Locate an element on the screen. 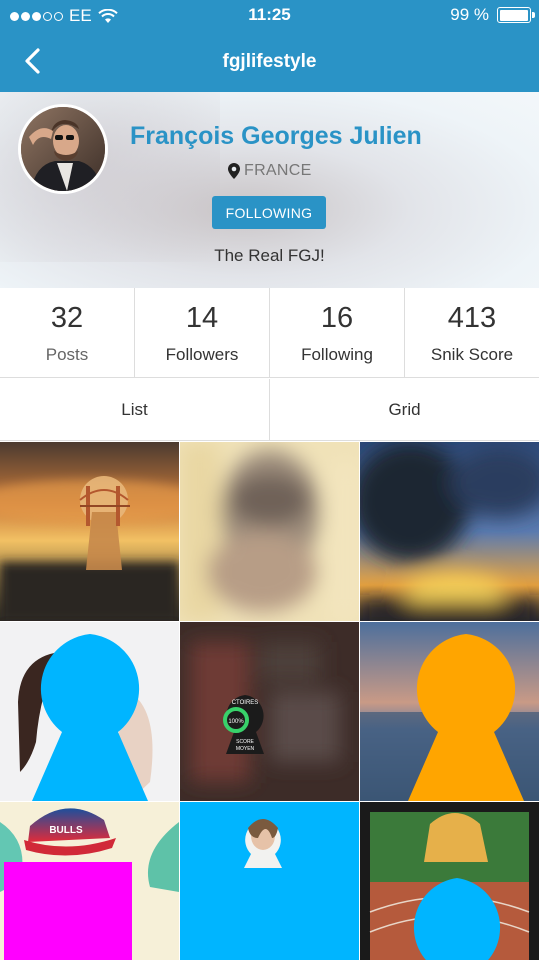  cap-text: BULLS is located at coordinates (66, 830).